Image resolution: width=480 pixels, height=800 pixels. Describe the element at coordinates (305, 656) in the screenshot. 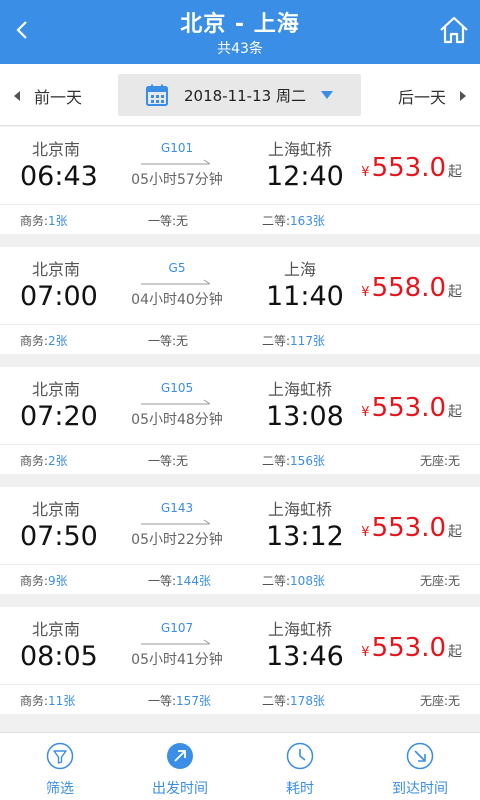

I see `arrival-time: 13:46` at that location.